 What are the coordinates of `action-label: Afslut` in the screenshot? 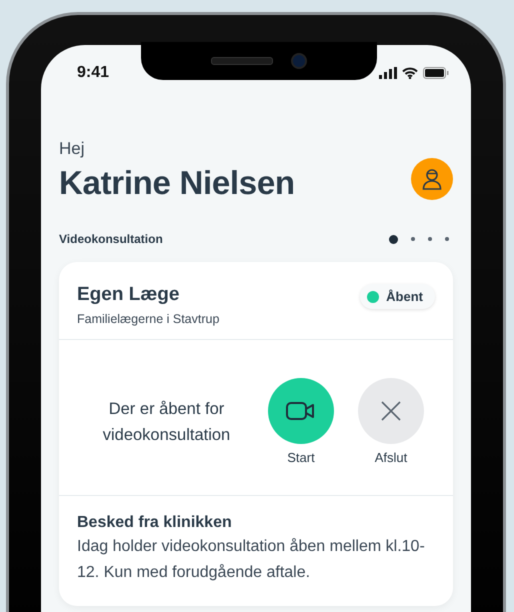 It's located at (391, 457).